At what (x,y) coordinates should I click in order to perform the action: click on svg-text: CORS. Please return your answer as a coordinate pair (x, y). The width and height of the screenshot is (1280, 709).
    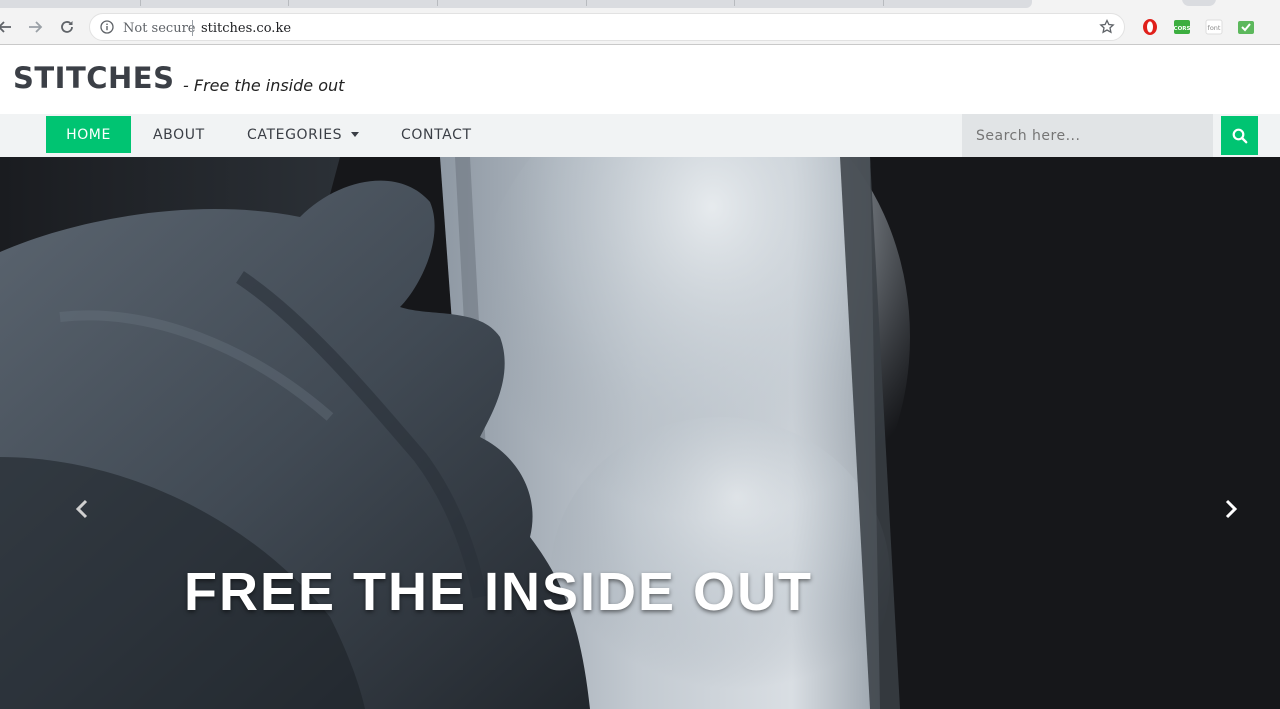
    Looking at the image, I should click on (1182, 29).